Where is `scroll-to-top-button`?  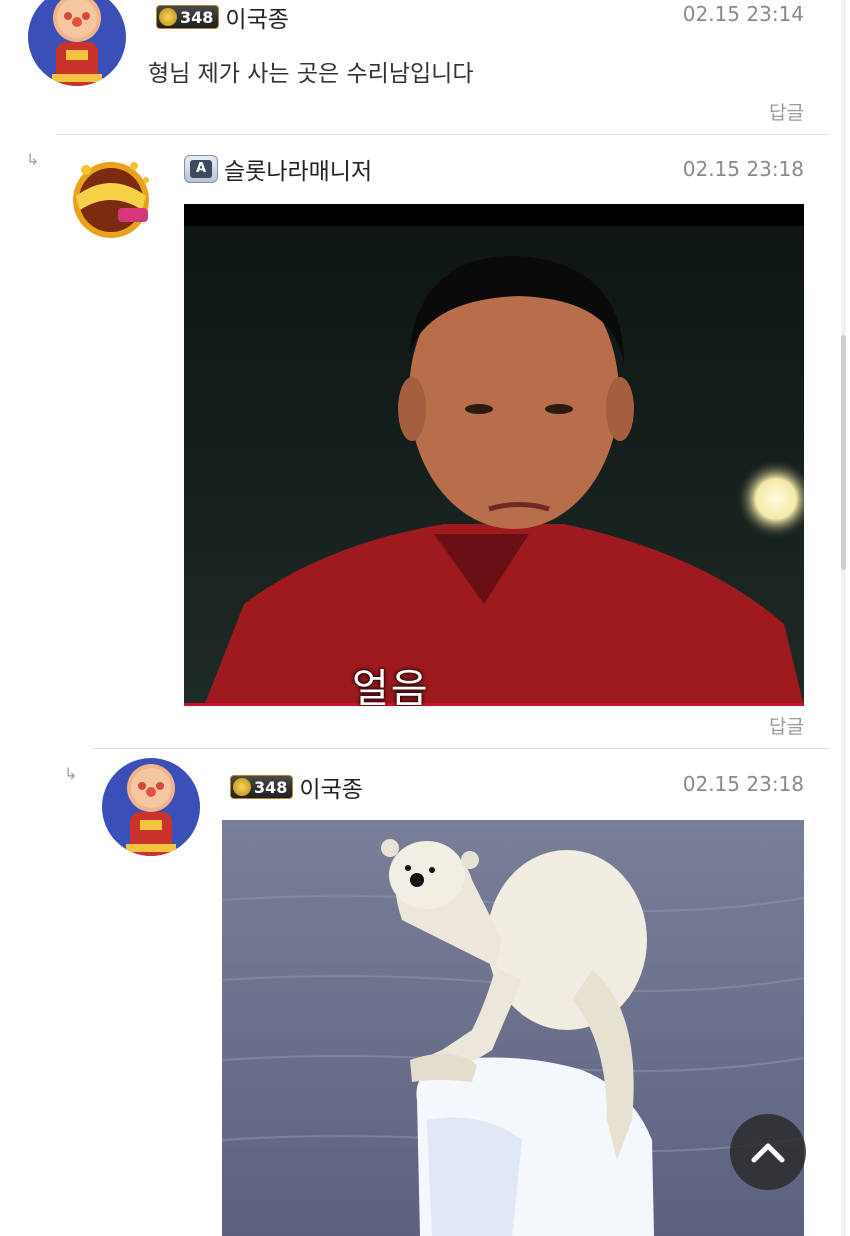 scroll-to-top-button is located at coordinates (768, 1152).